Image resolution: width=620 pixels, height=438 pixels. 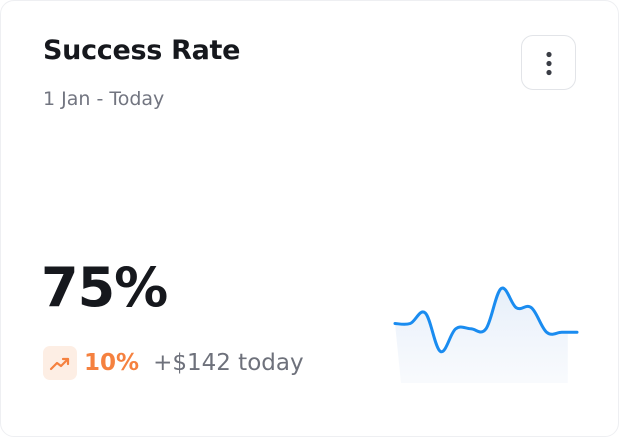 I want to click on sparkline-area, so click(x=486, y=335).